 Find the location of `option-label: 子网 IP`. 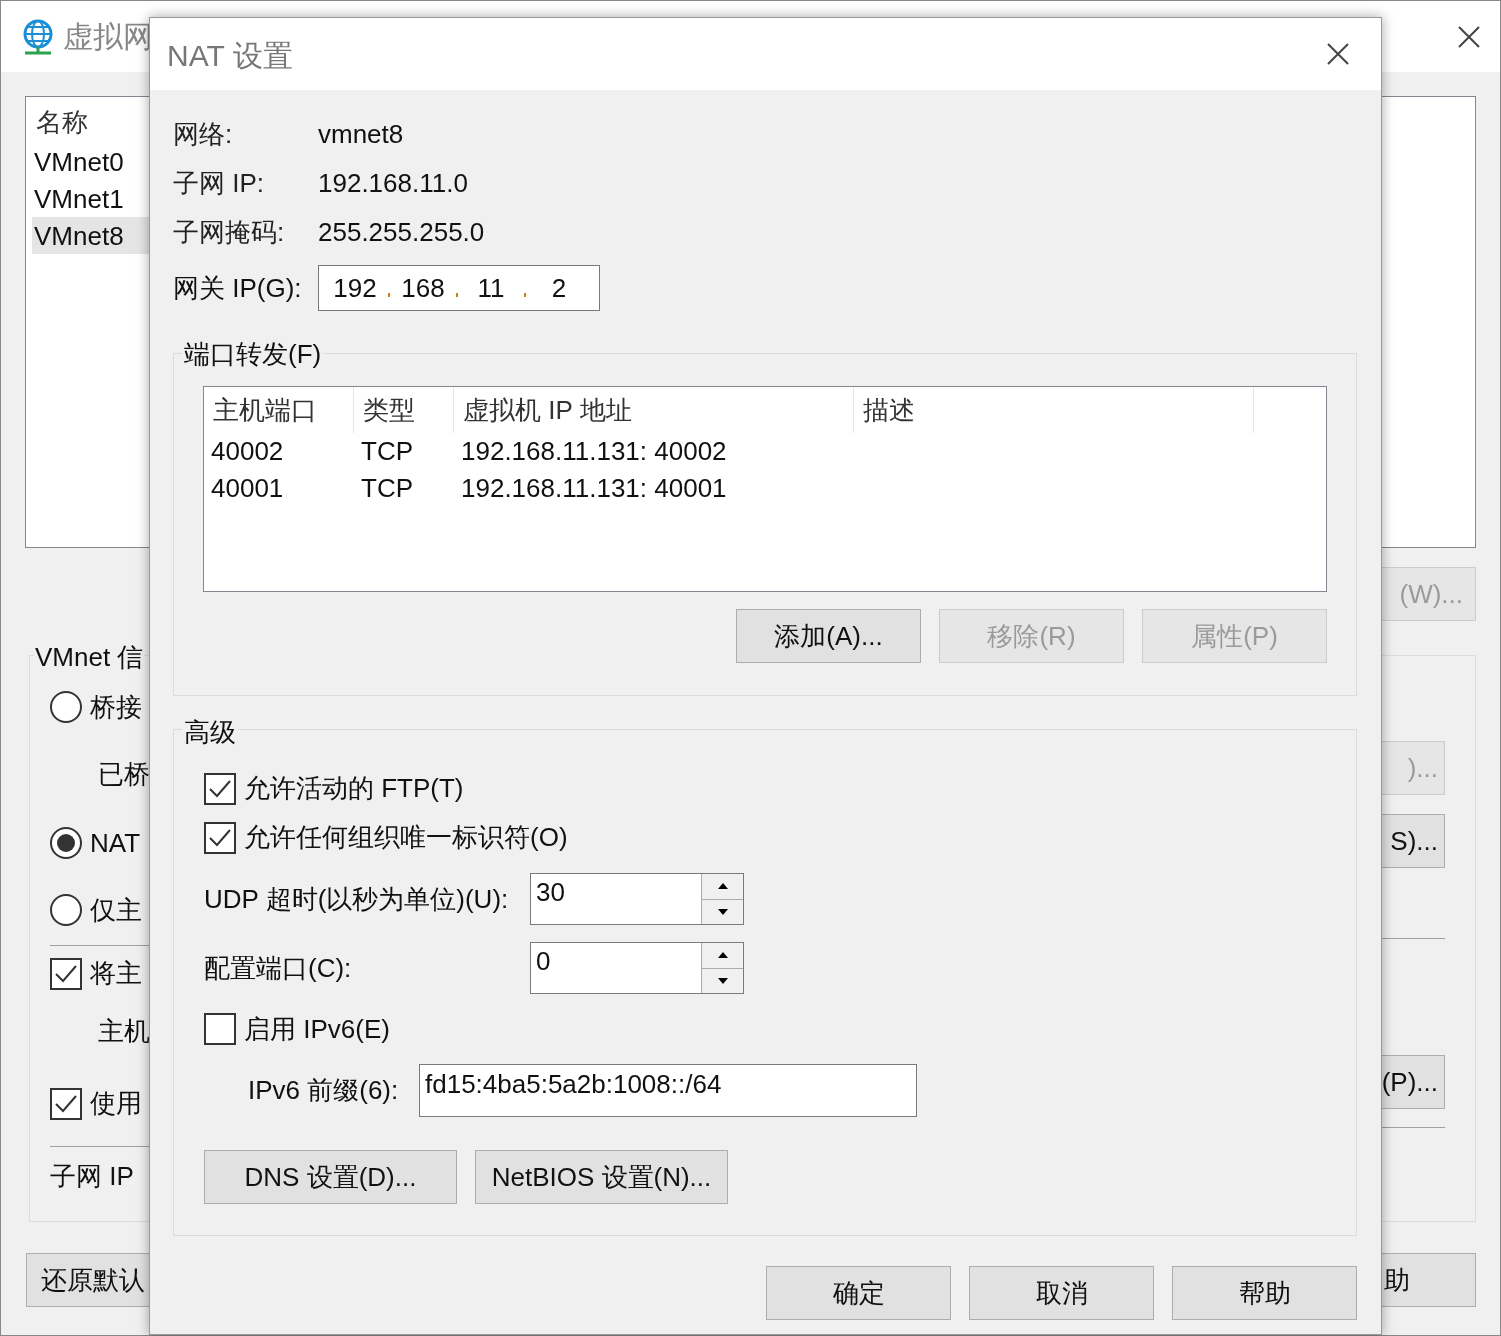

option-label: 子网 IP is located at coordinates (92, 1176).